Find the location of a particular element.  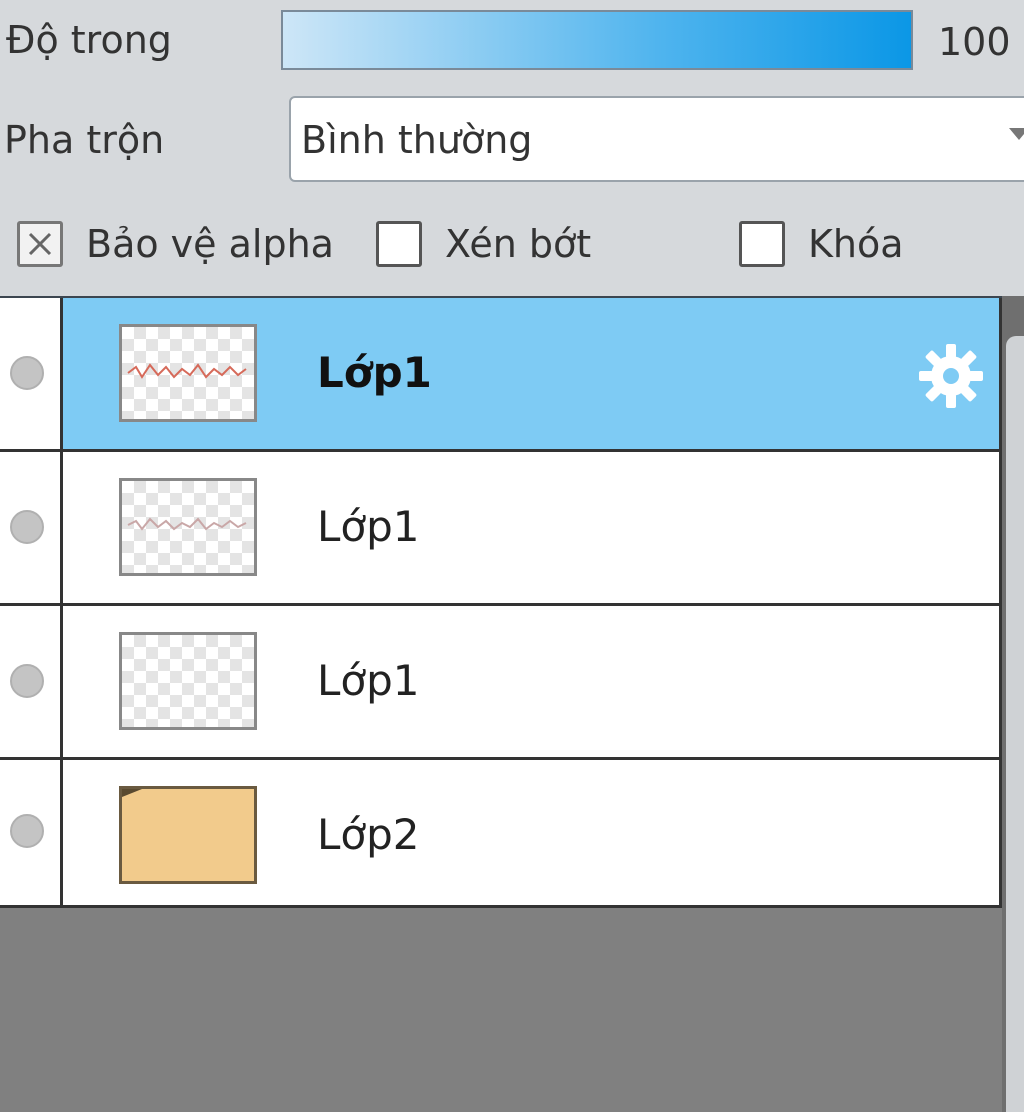

layer-item: Lớp2 is located at coordinates (532, 834).